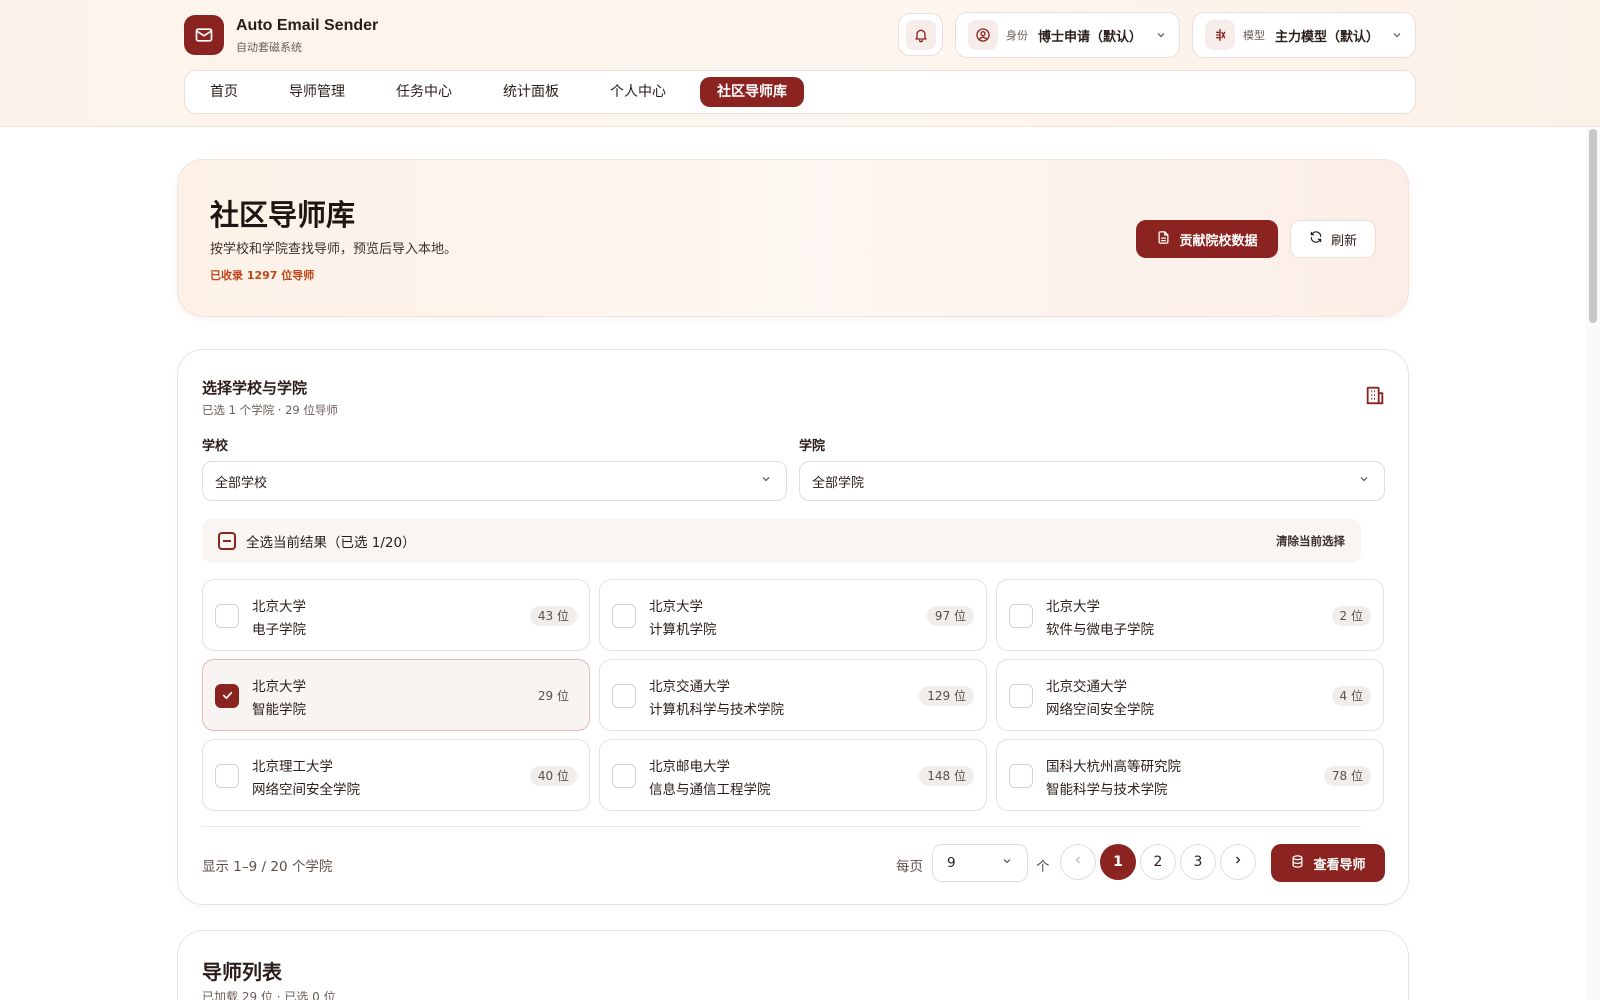 The image size is (1600, 1000). What do you see at coordinates (553, 616) in the screenshot?
I see `tile-count-badge: 43 位` at bounding box center [553, 616].